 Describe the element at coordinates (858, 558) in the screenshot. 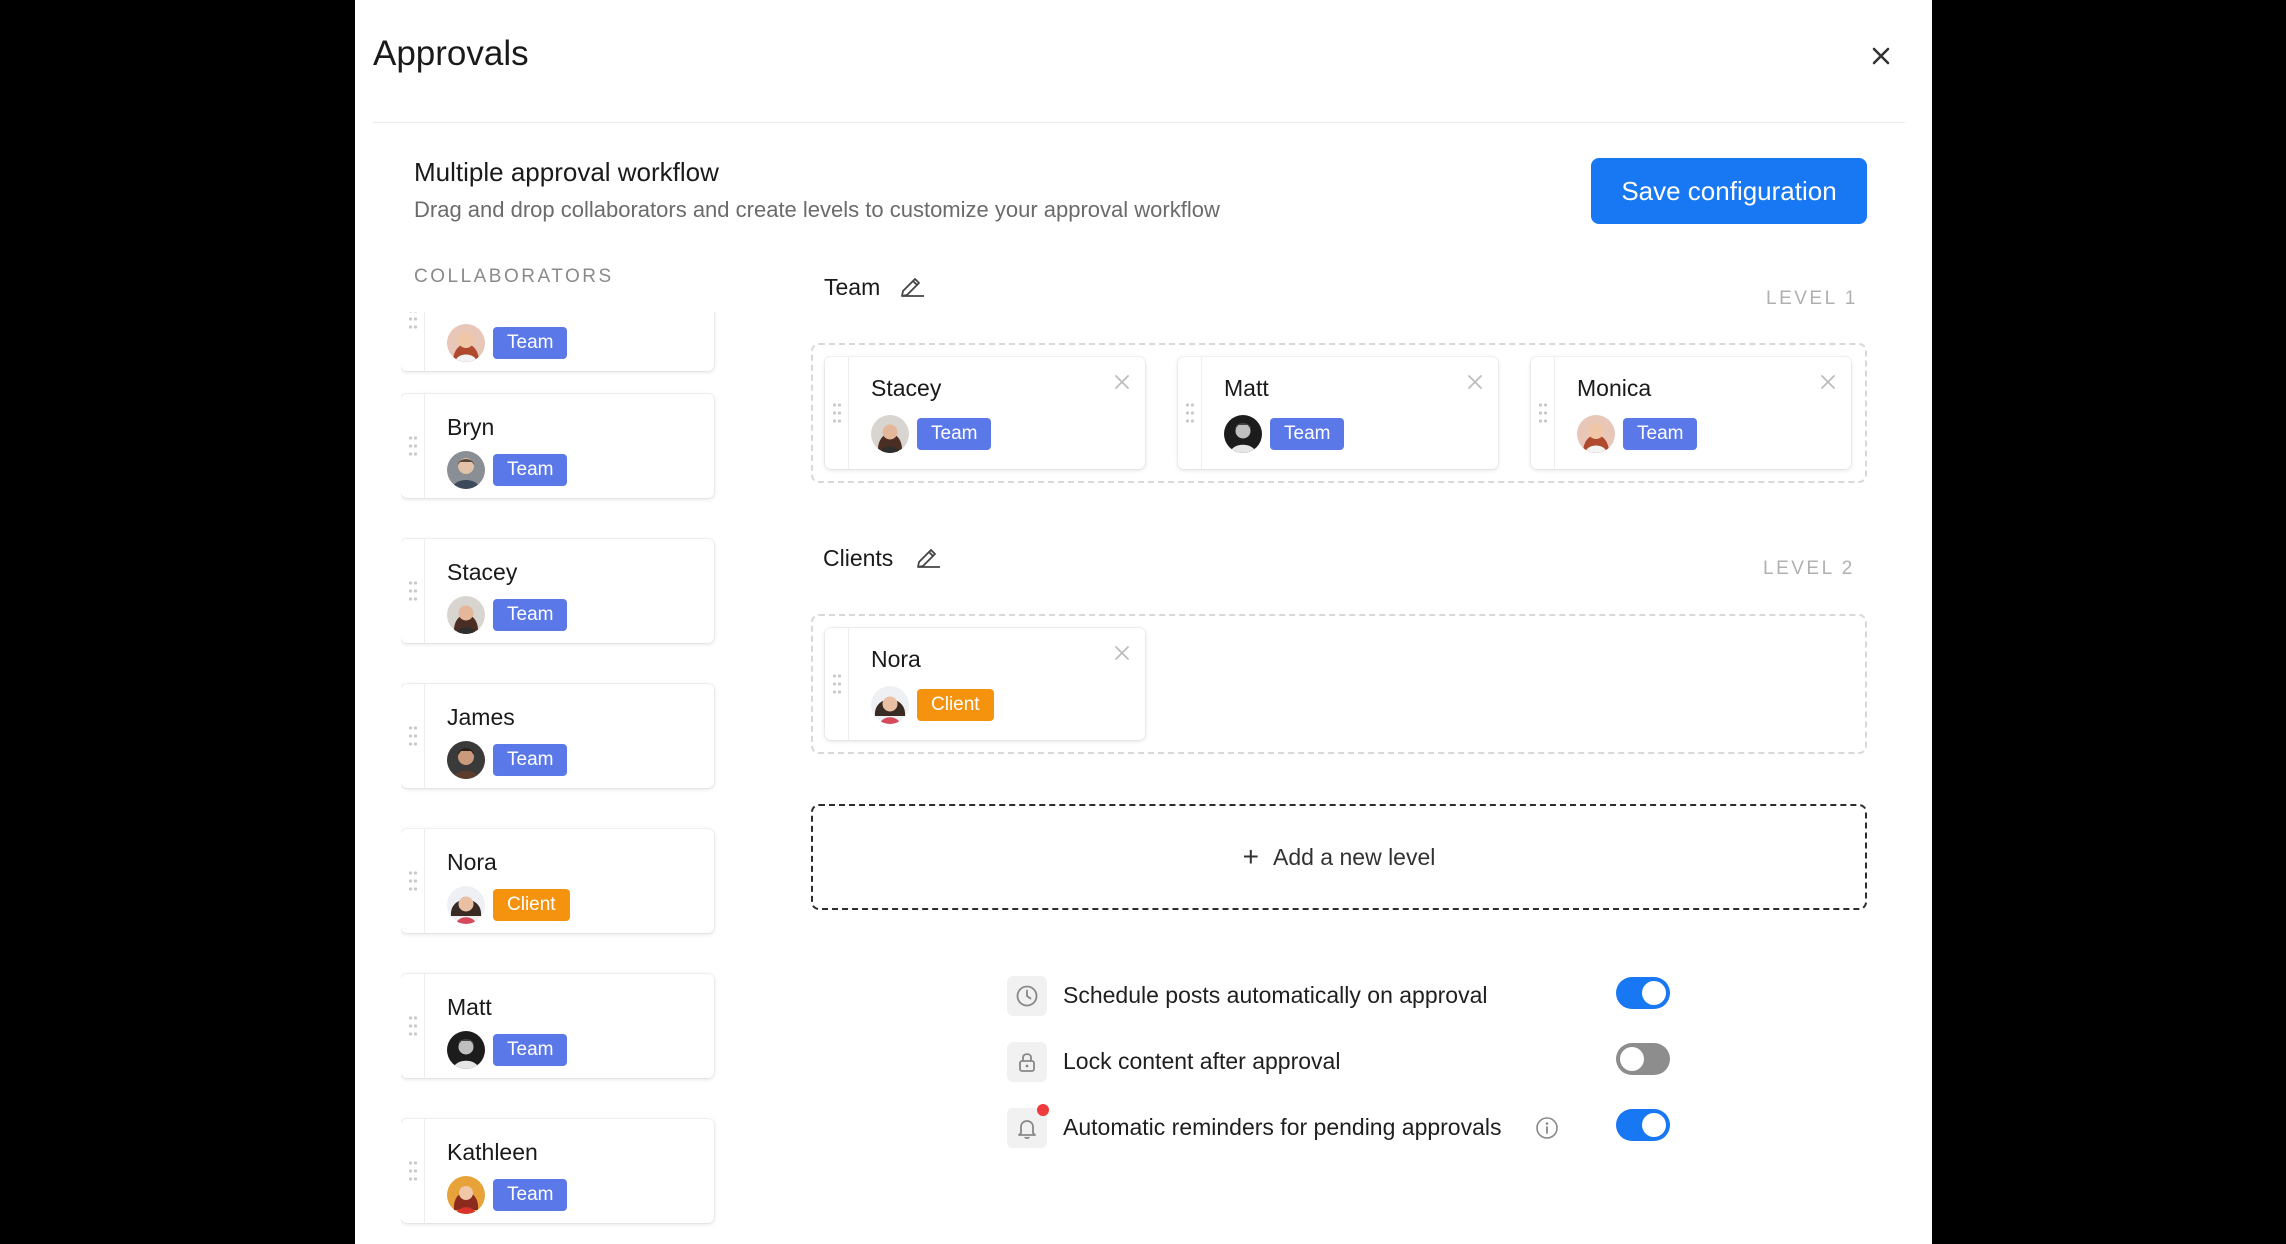

I see `level-2-name: Clients` at that location.